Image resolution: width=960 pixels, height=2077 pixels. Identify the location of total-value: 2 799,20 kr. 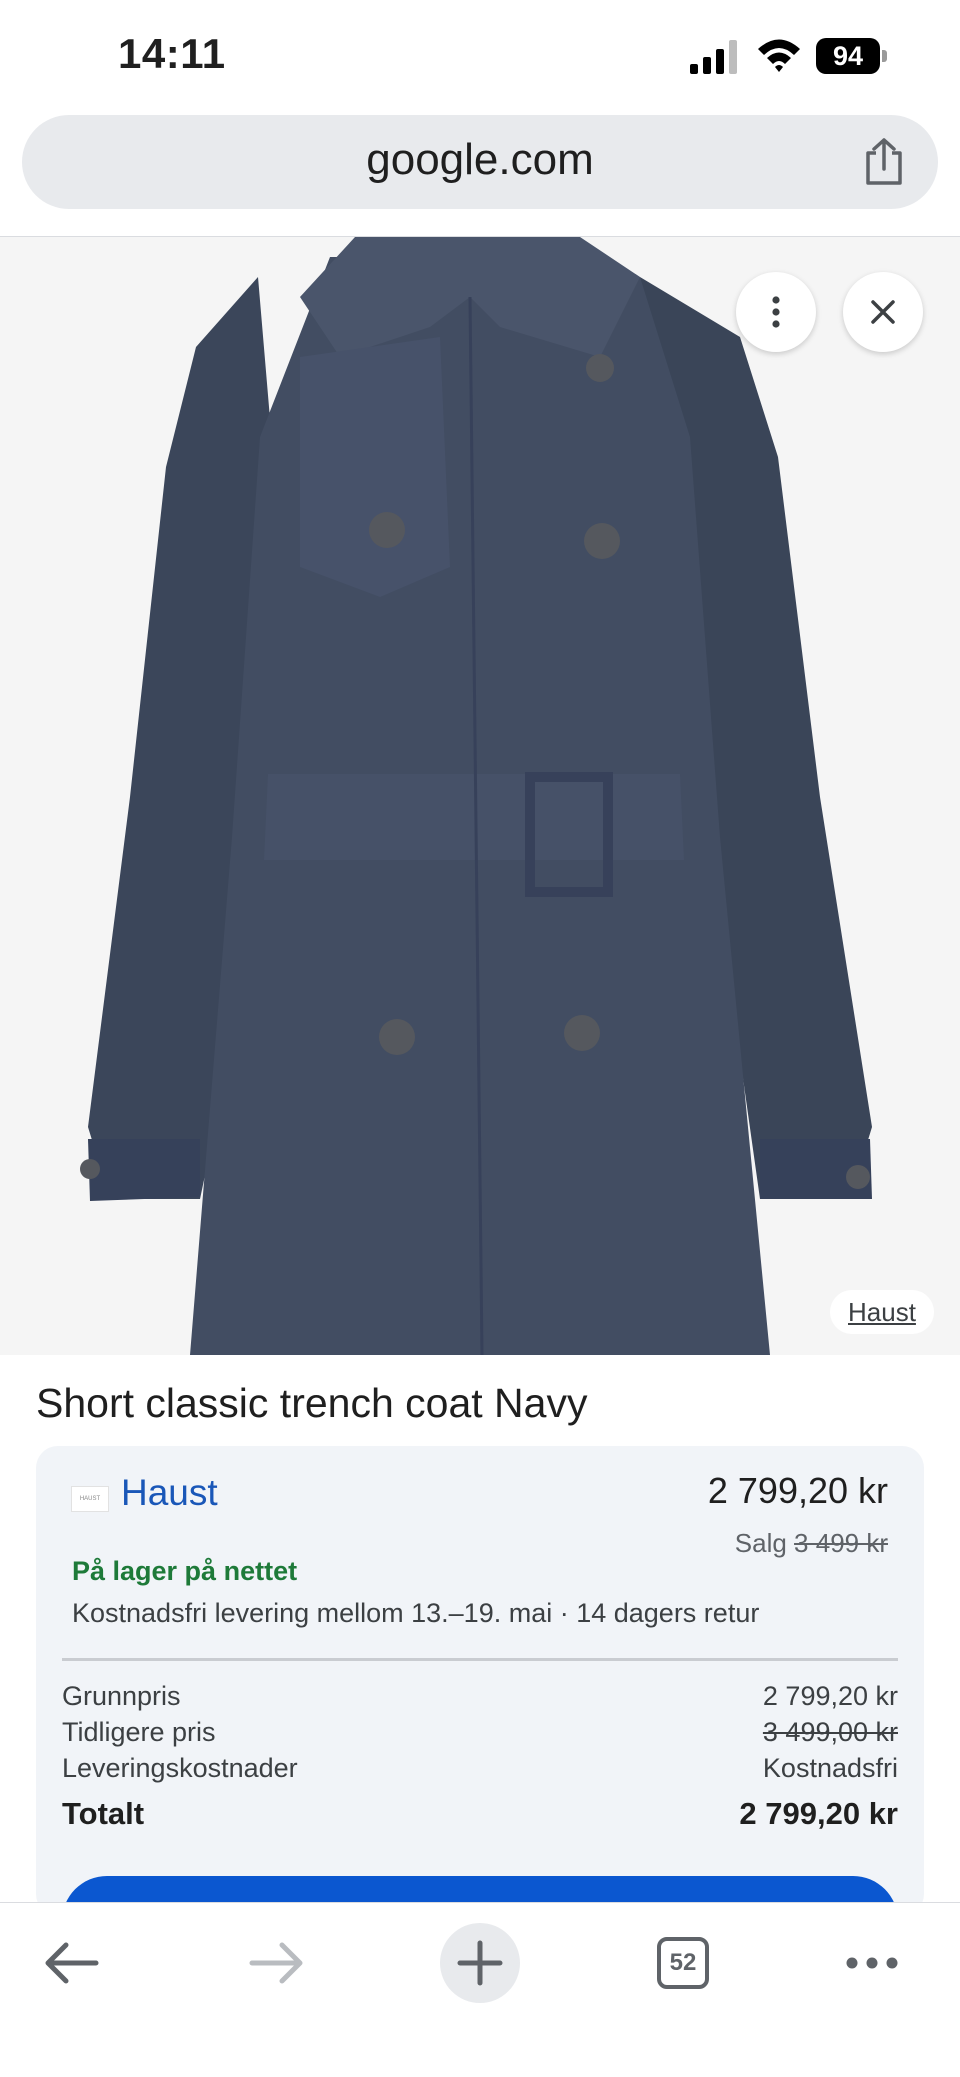
(818, 1813).